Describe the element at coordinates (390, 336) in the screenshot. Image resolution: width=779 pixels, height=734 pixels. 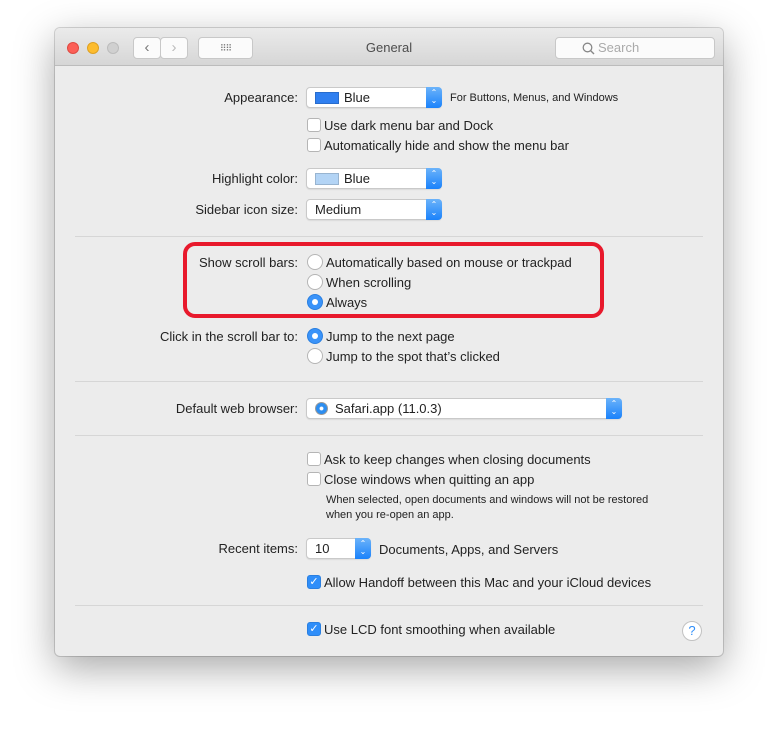
I see `next-page-label: Jump to the next page` at that location.